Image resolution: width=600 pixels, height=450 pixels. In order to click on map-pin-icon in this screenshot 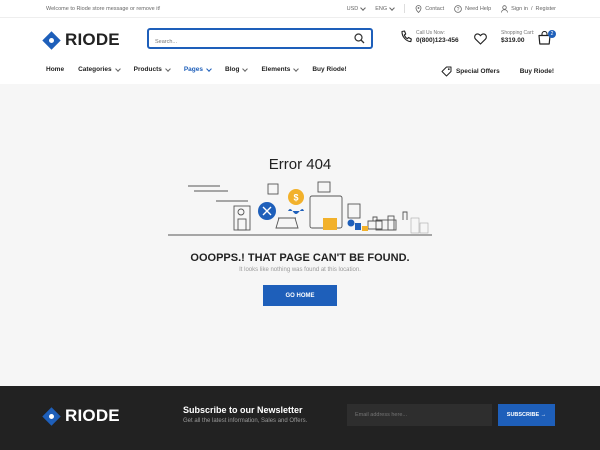, I will do `click(418, 8)`.